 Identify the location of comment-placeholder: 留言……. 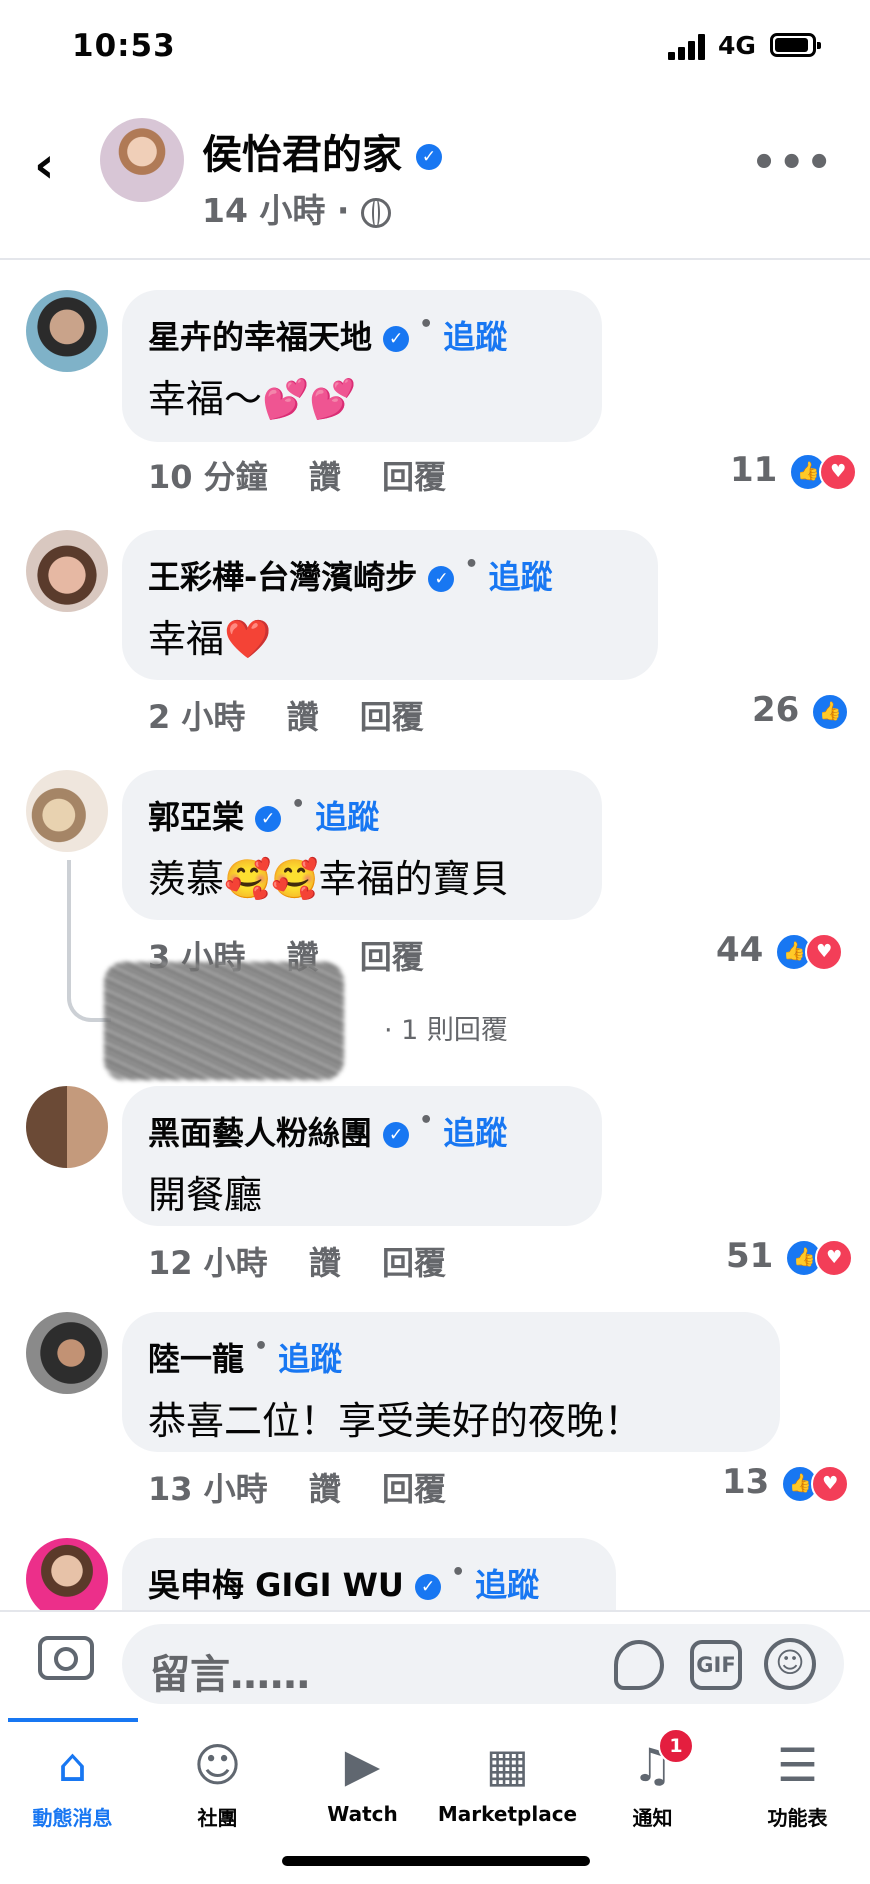
(230, 1675).